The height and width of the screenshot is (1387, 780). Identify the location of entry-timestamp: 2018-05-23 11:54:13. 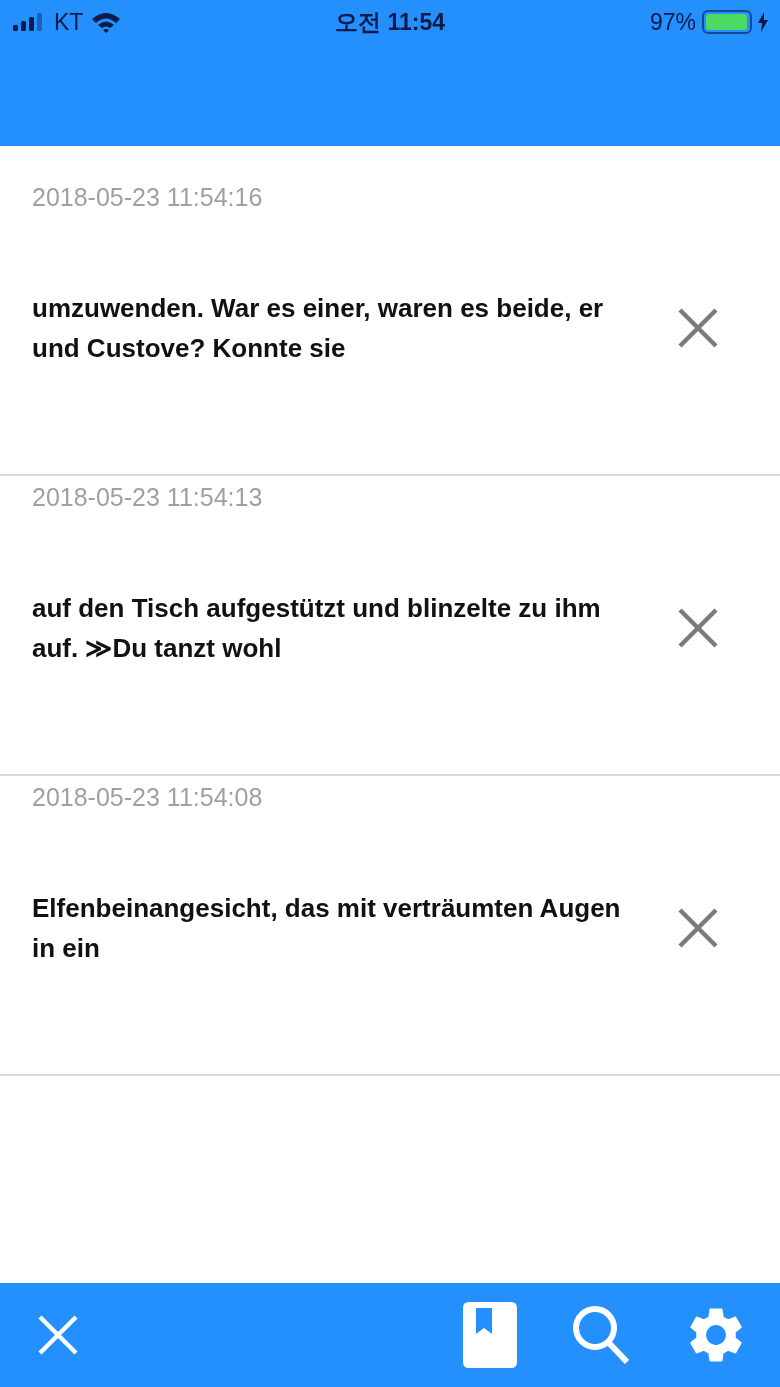
(148, 497).